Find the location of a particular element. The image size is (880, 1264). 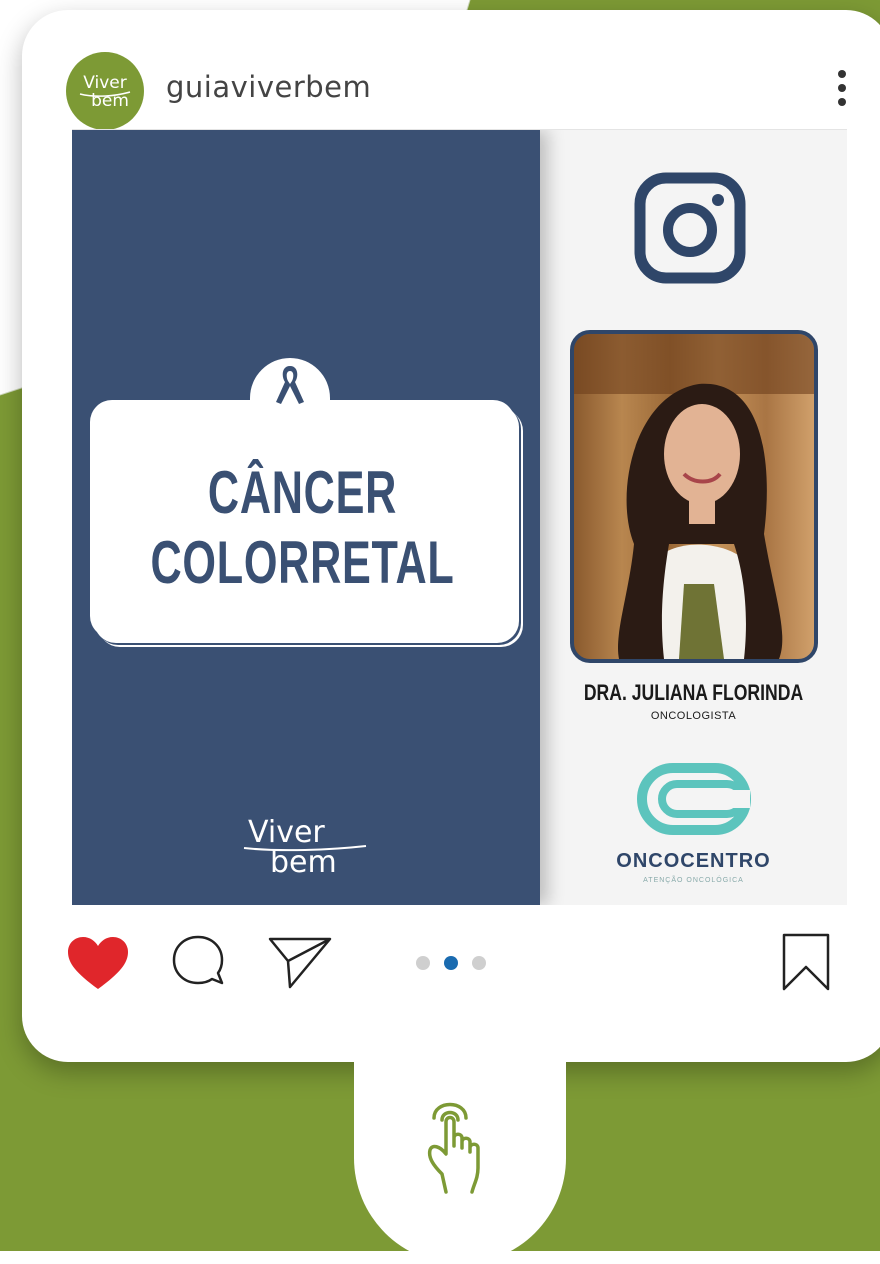

oncocentro-logo-icon is located at coordinates (694, 799).